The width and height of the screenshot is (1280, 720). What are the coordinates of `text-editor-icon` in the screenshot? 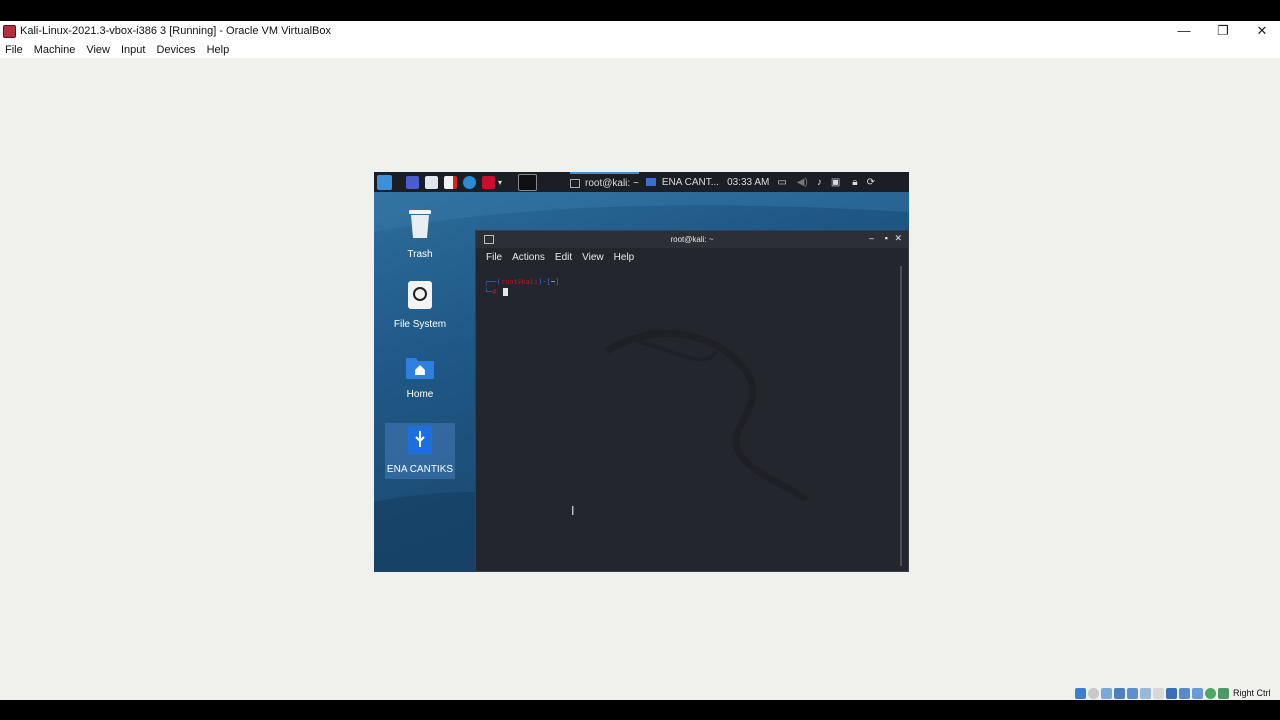 It's located at (450, 182).